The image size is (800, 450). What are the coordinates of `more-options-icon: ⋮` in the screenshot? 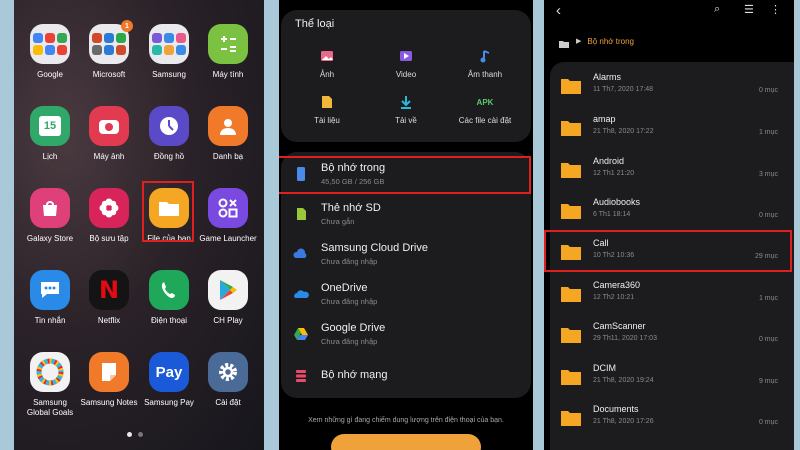 It's located at (775, 9).